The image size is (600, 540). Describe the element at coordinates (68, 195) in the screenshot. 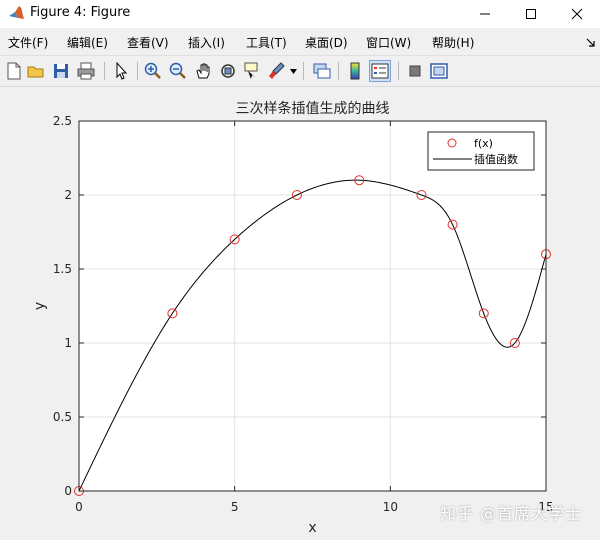

I see `y-tick-label: 2` at that location.